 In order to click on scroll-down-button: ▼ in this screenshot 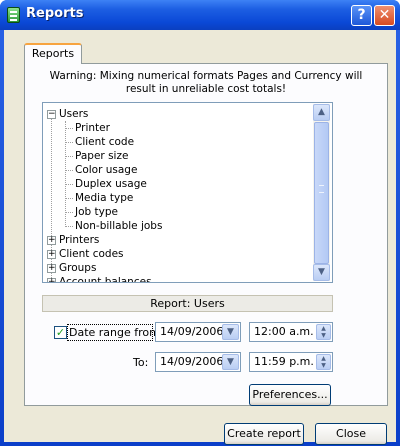, I will do `click(321, 272)`.